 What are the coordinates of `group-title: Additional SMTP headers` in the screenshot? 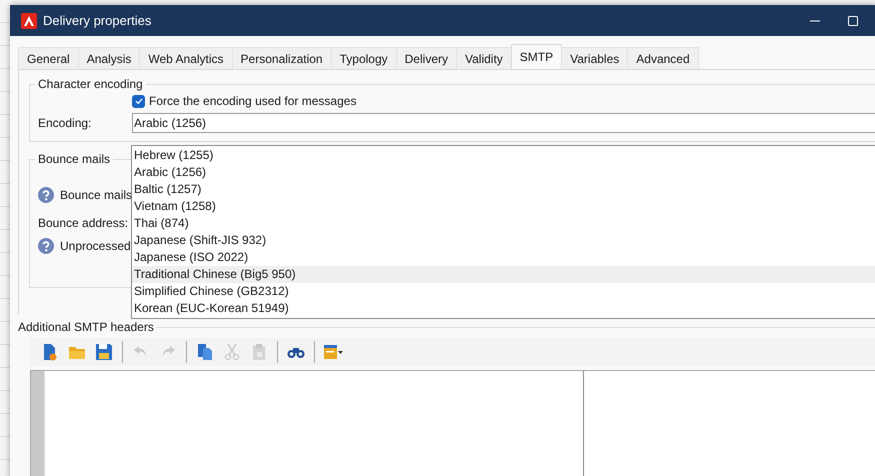 It's located at (86, 327).